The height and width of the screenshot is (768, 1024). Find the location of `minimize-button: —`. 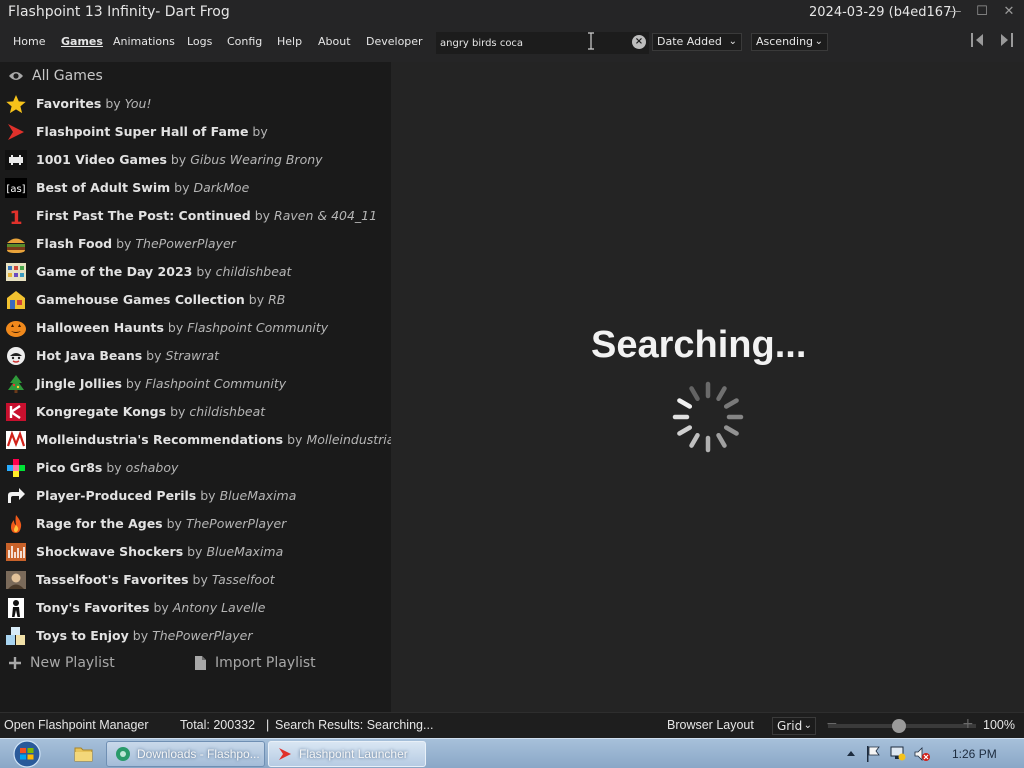

minimize-button: — is located at coordinates (955, 12).